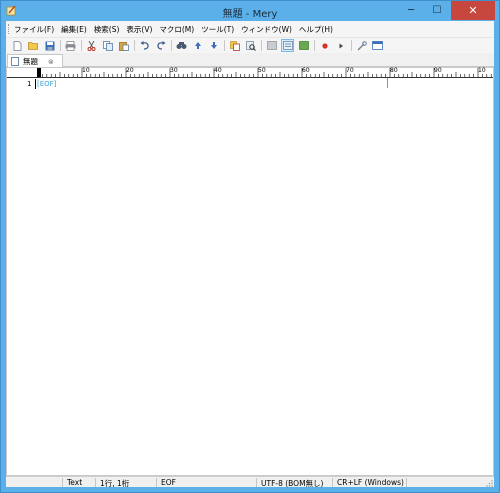 The width and height of the screenshot is (500, 493). What do you see at coordinates (411, 10) in the screenshot?
I see `minimize-button: ─` at bounding box center [411, 10].